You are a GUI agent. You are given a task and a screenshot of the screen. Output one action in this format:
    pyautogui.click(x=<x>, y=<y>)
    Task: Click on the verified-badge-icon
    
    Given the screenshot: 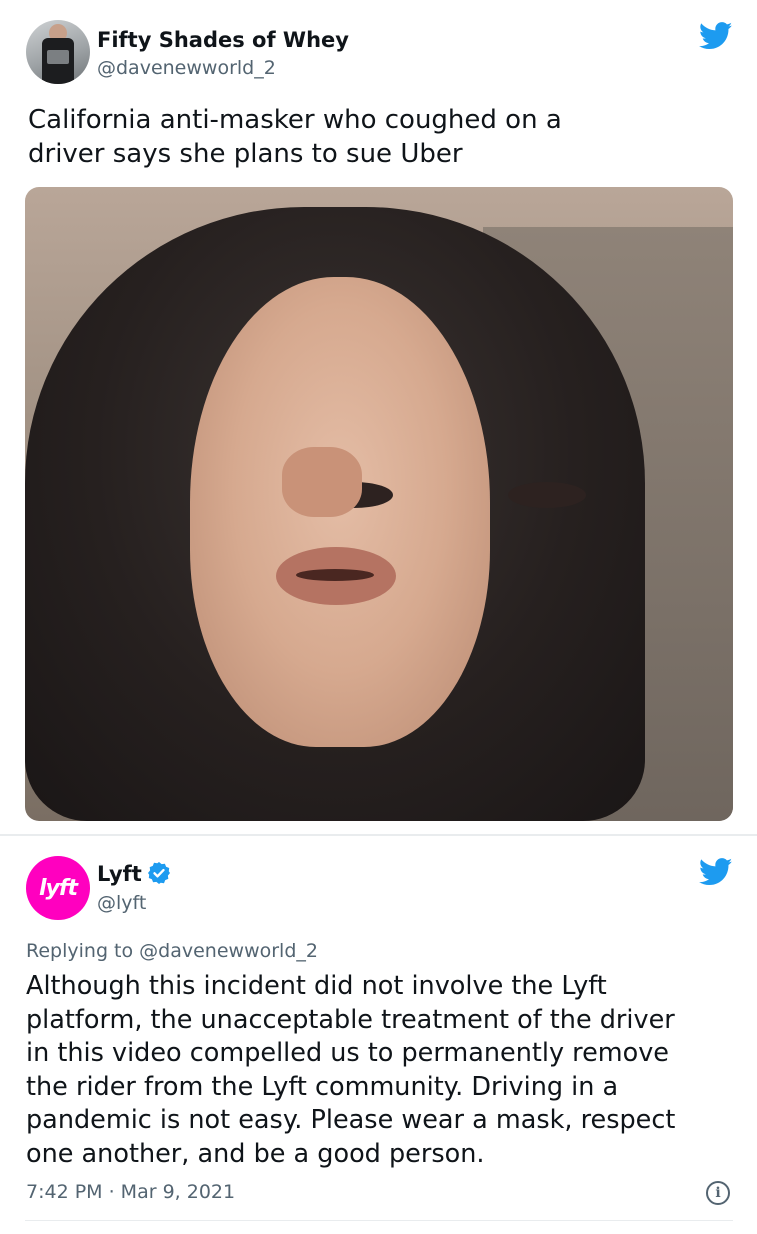 What is the action you would take?
    pyautogui.click(x=159, y=873)
    